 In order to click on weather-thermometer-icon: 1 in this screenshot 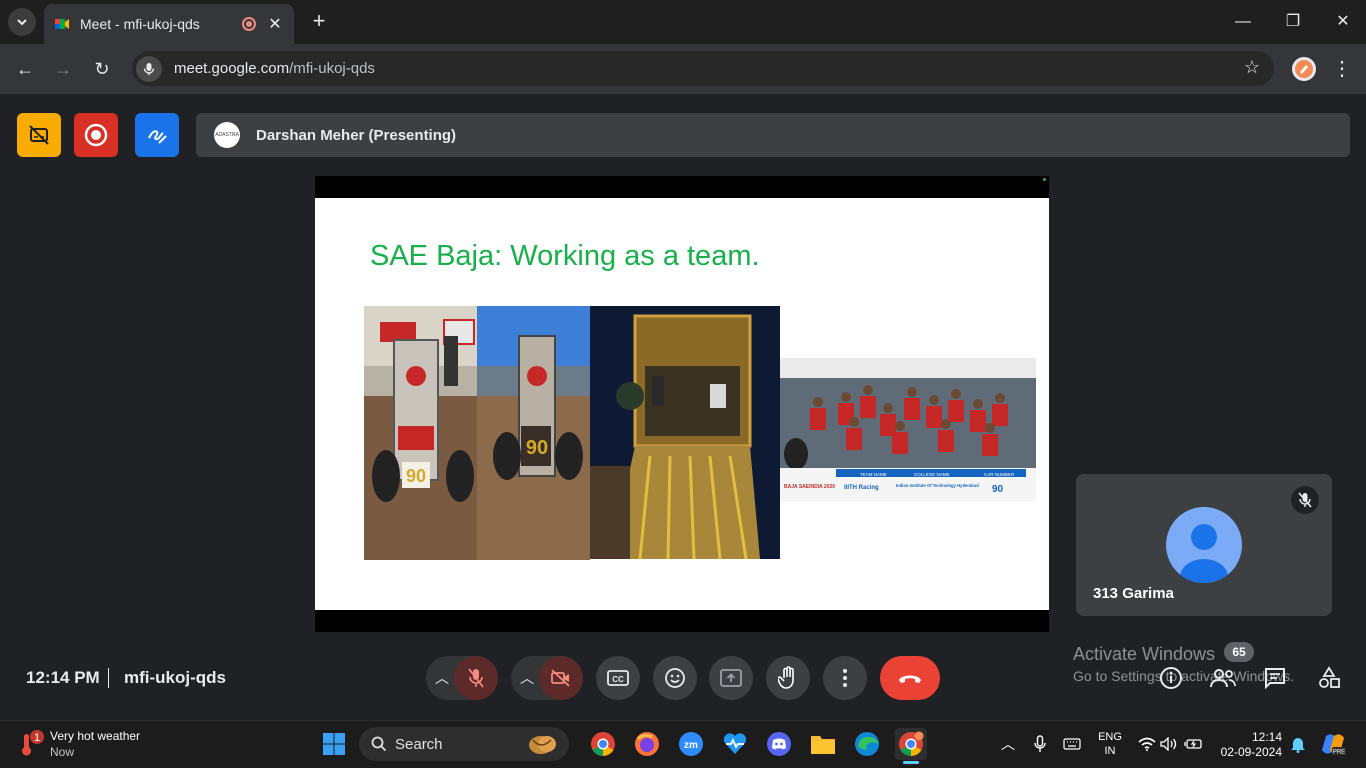, I will do `click(32, 743)`.